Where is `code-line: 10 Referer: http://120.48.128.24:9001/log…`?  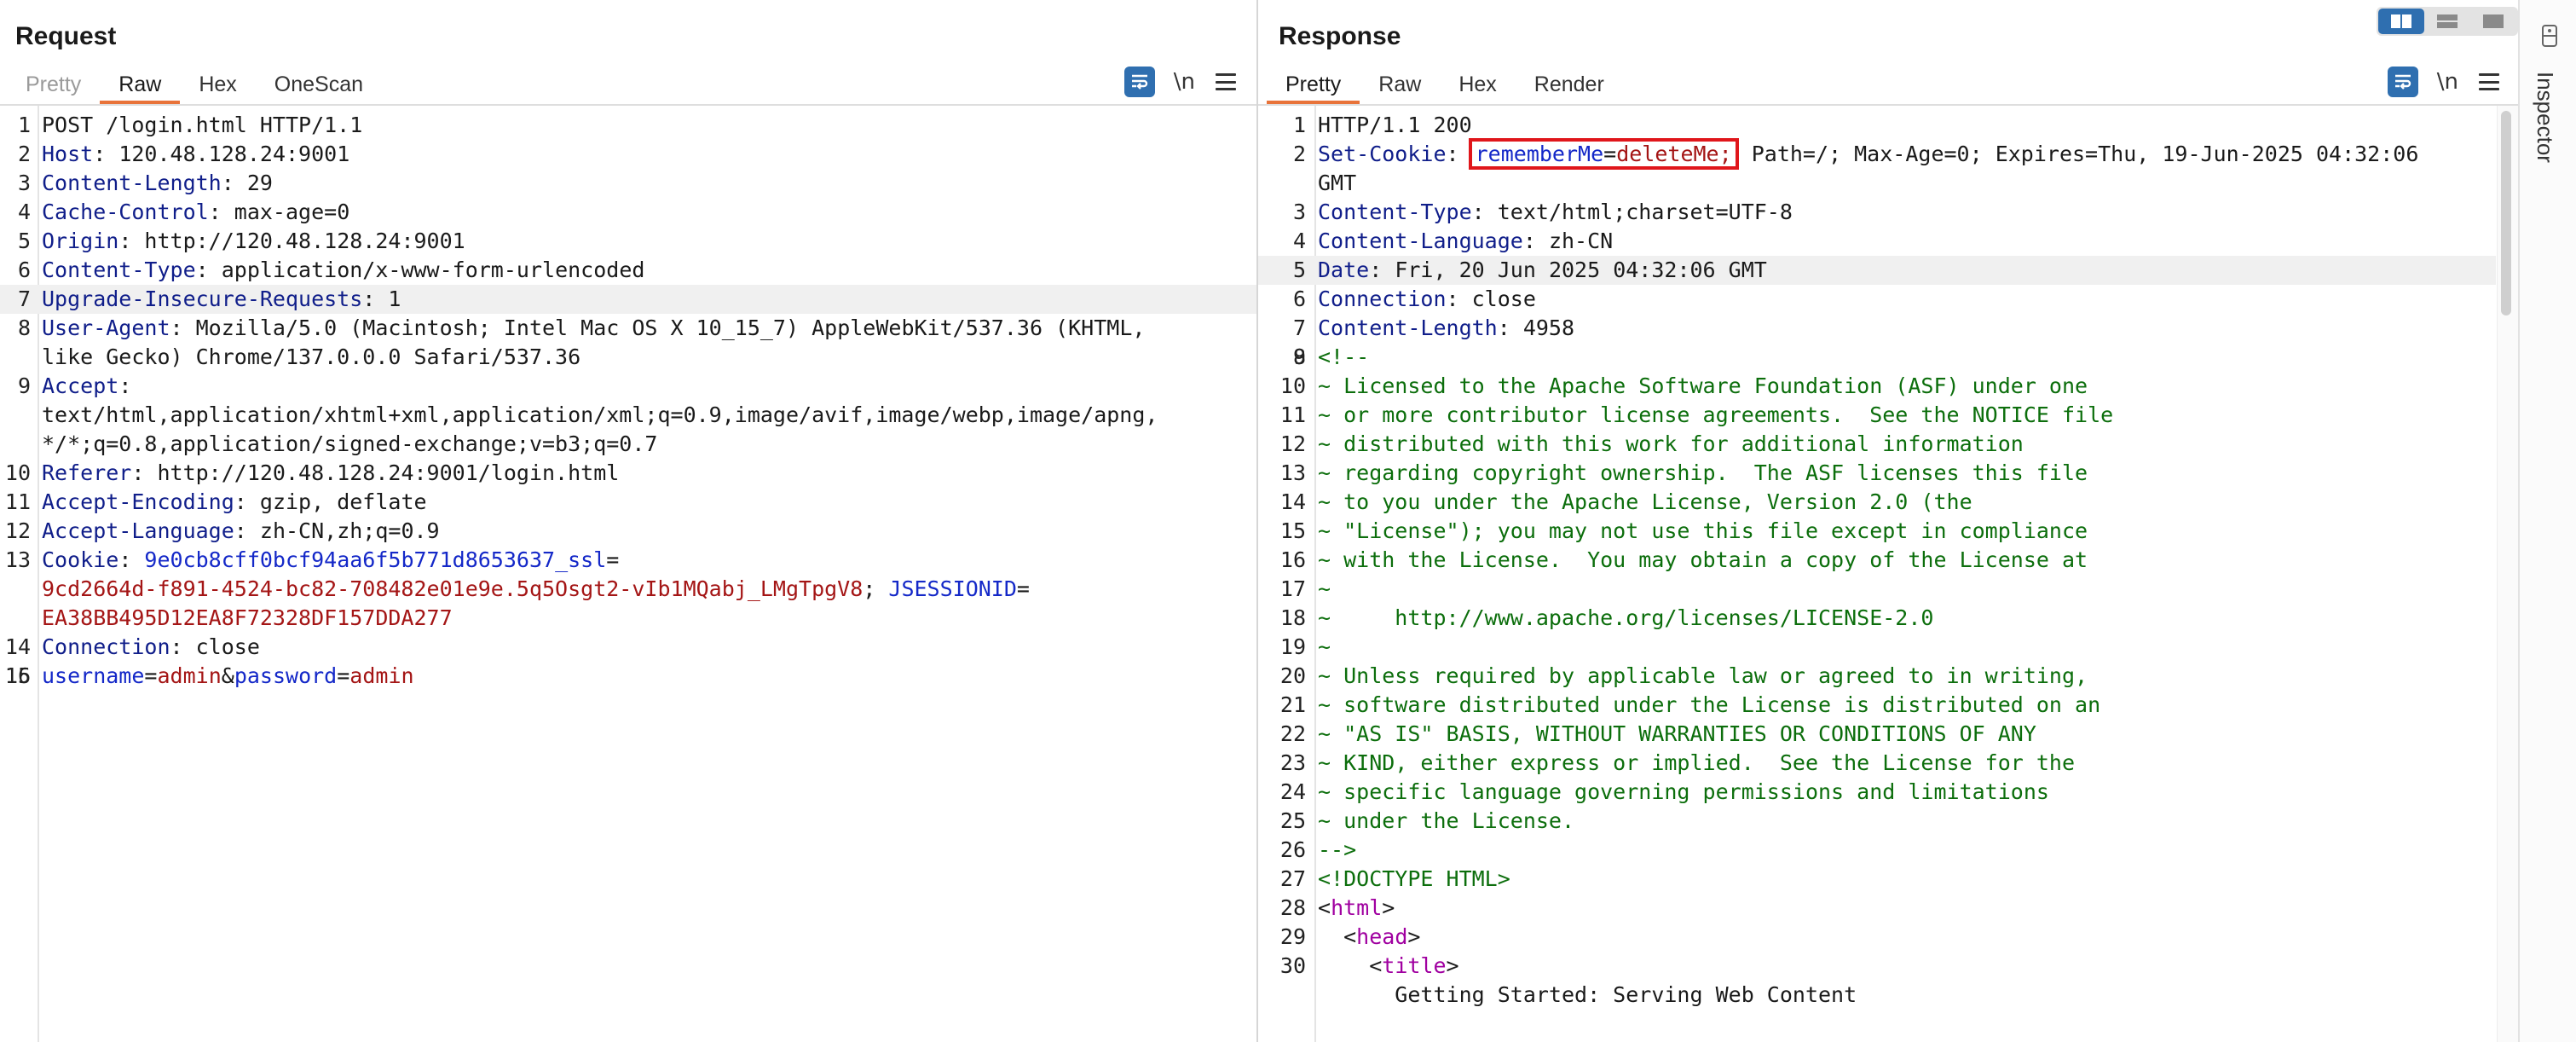
code-line: 10 Referer: http://120.48.128.24:9001/log… is located at coordinates (628, 473).